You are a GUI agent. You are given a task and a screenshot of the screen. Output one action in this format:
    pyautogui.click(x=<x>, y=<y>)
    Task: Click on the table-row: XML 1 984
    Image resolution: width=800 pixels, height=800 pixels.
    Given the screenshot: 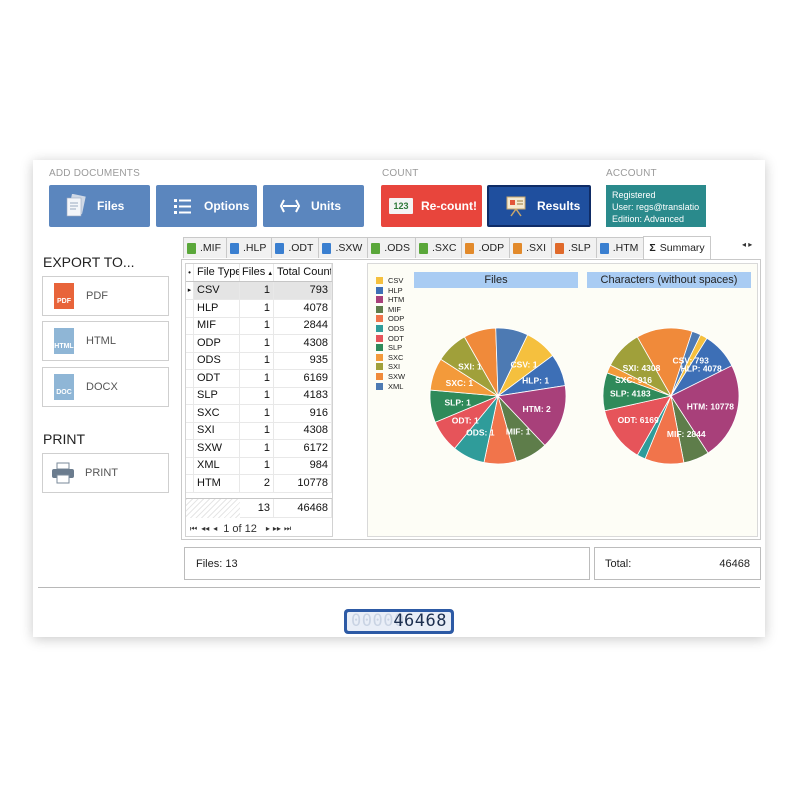 What is the action you would take?
    pyautogui.click(x=259, y=466)
    